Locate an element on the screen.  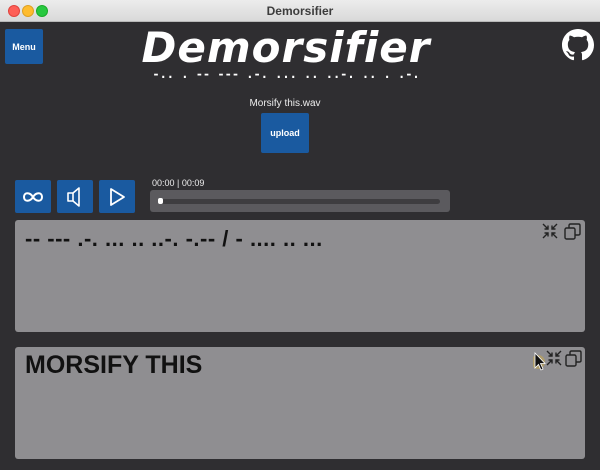
volume-icon is located at coordinates (73, 196).